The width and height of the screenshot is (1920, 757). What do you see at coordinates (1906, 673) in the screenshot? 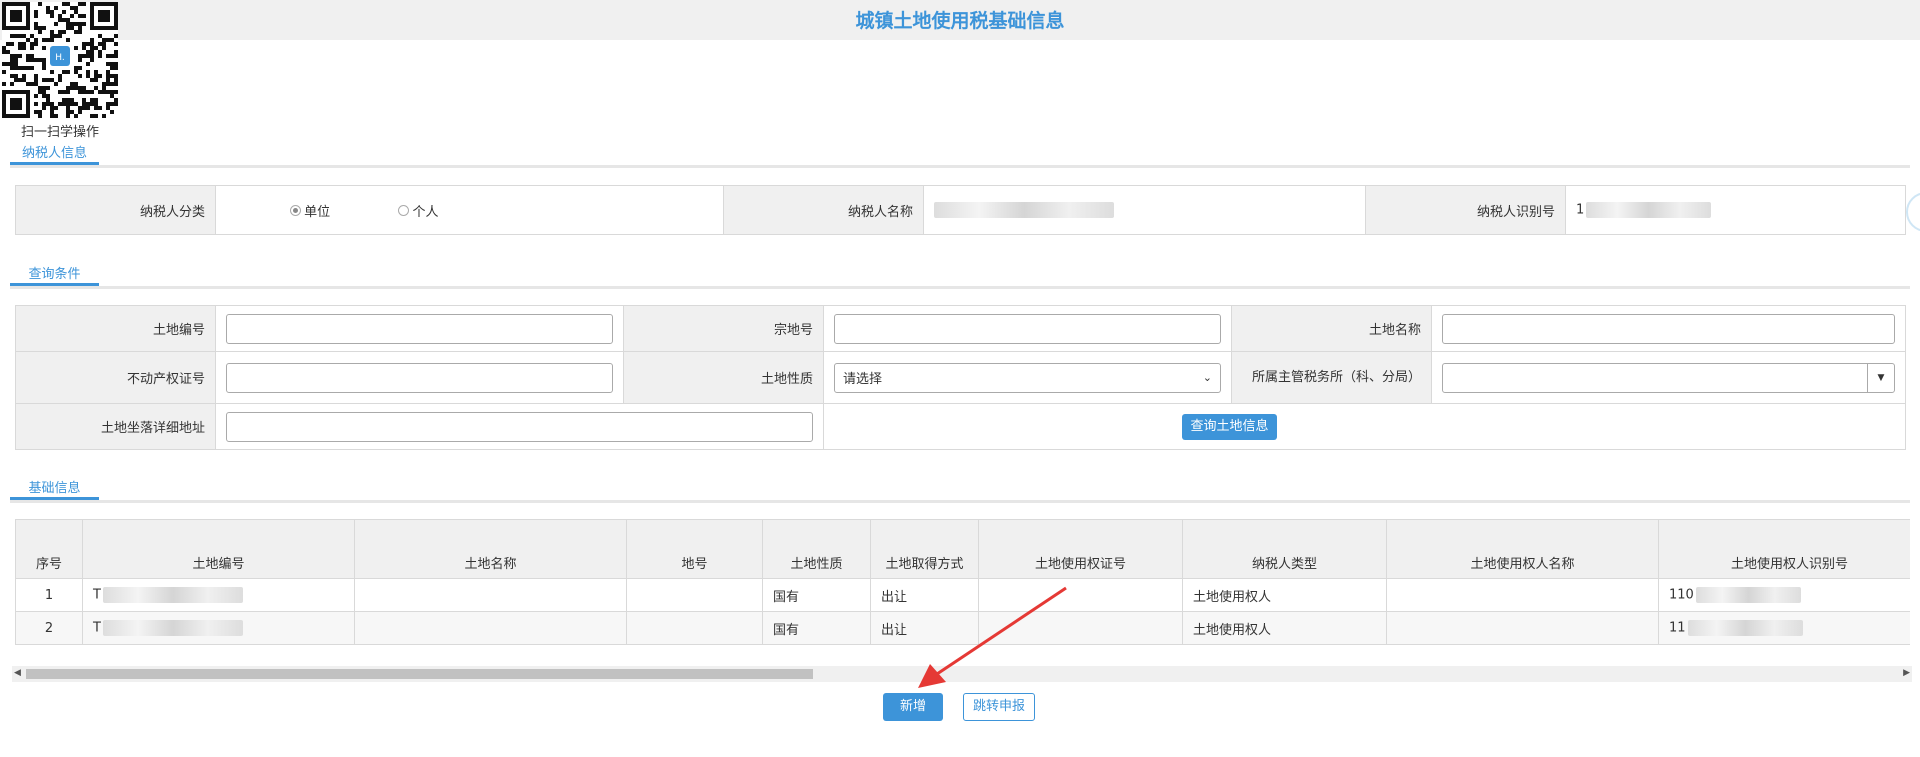
I see `scroll-right-icon: ▶` at bounding box center [1906, 673].